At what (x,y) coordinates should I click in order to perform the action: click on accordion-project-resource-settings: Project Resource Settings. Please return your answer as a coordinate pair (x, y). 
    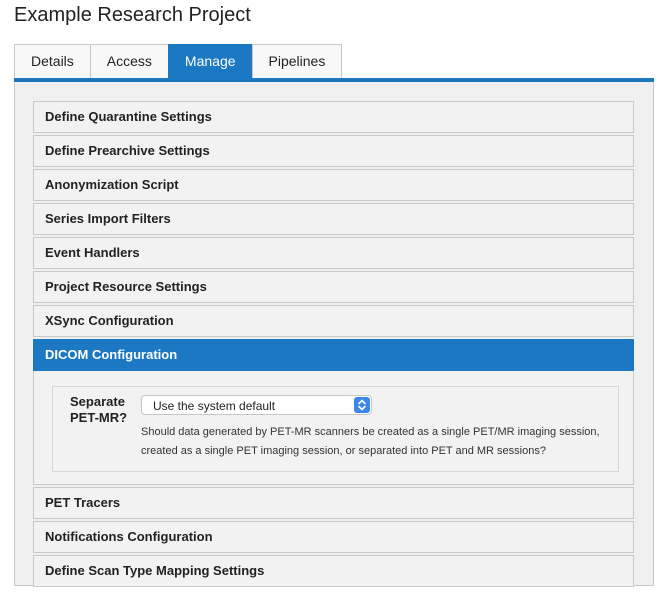
    Looking at the image, I should click on (333, 287).